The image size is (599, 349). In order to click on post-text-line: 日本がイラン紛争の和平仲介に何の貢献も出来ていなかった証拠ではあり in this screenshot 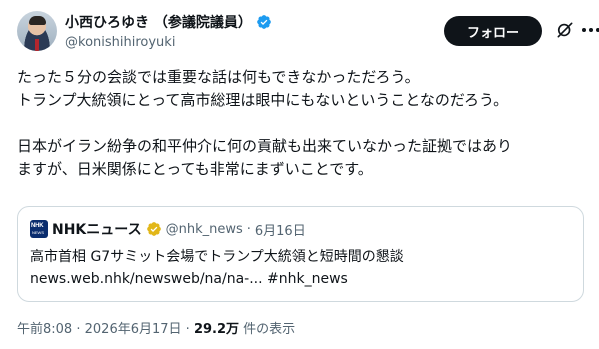, I will do `click(265, 146)`.